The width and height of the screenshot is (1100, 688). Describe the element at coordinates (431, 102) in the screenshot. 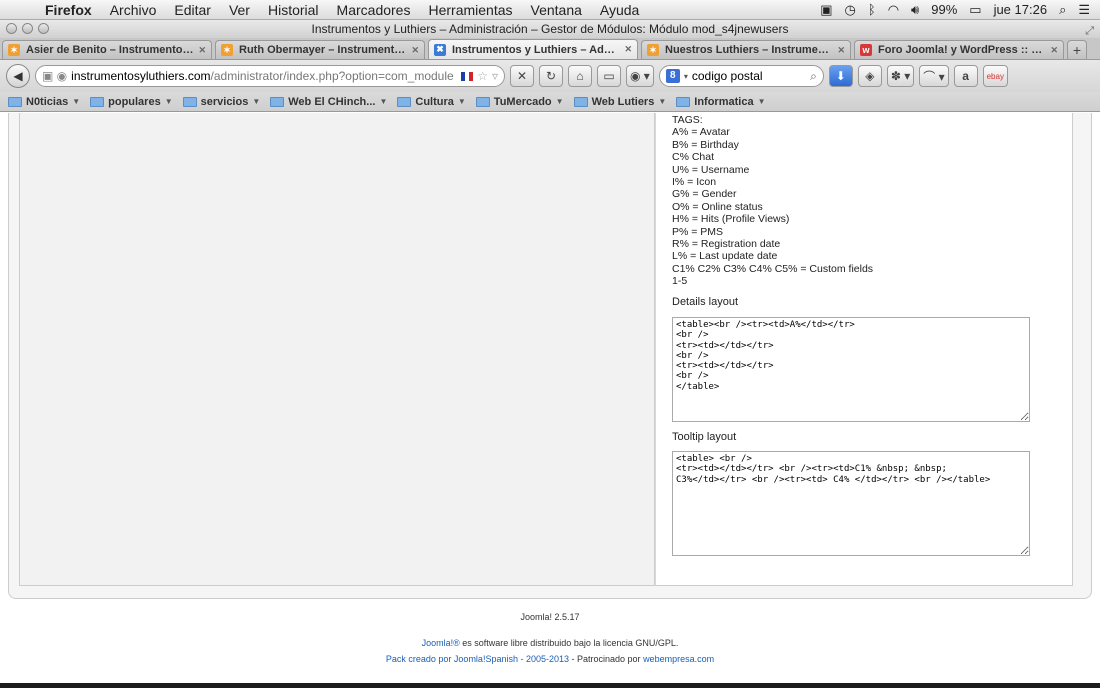

I see `bookmark-folder-cultura: Cultura ▼` at that location.